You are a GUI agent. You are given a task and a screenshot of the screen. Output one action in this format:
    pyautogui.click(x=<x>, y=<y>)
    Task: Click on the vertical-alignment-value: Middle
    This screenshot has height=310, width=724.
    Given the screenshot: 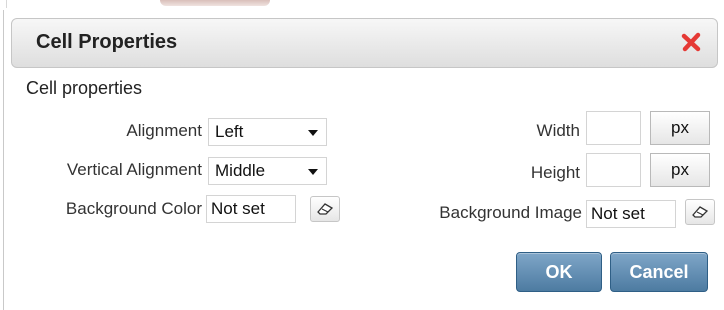 What is the action you would take?
    pyautogui.click(x=240, y=170)
    